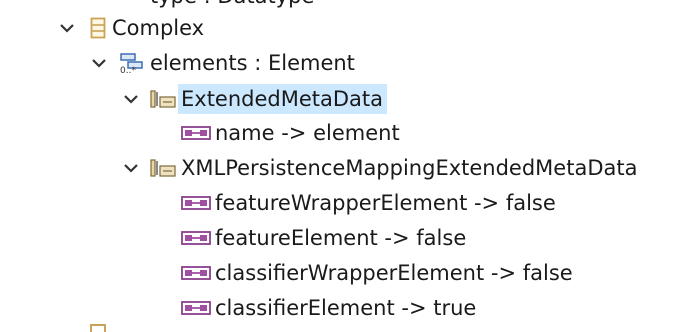 The width and height of the screenshot is (683, 332). I want to click on svg-text: 0..*, so click(128, 70).